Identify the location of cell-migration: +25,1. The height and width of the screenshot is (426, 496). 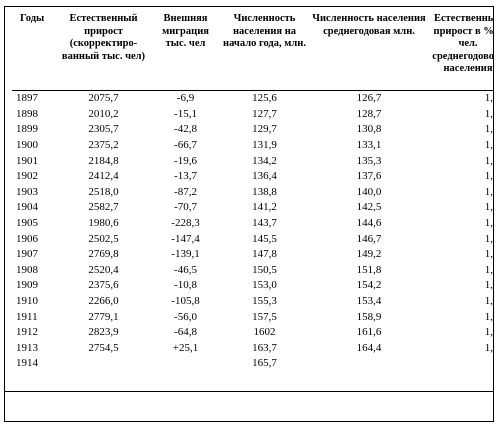
(185, 347).